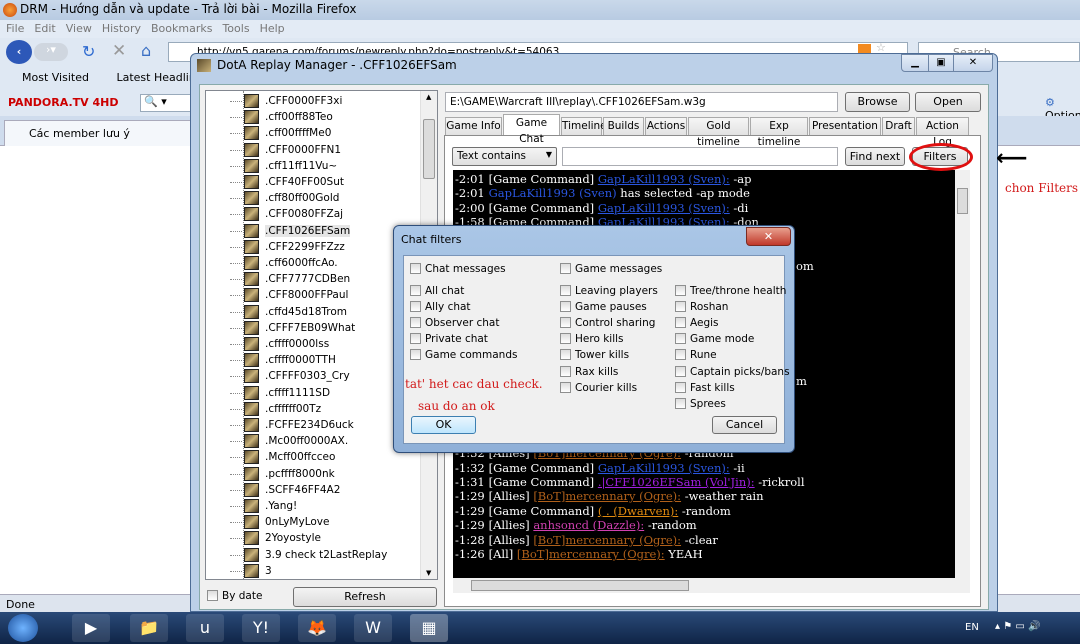  Describe the element at coordinates (292, 425) in the screenshot. I see `file-item: .FCFFE234D6uck` at that location.